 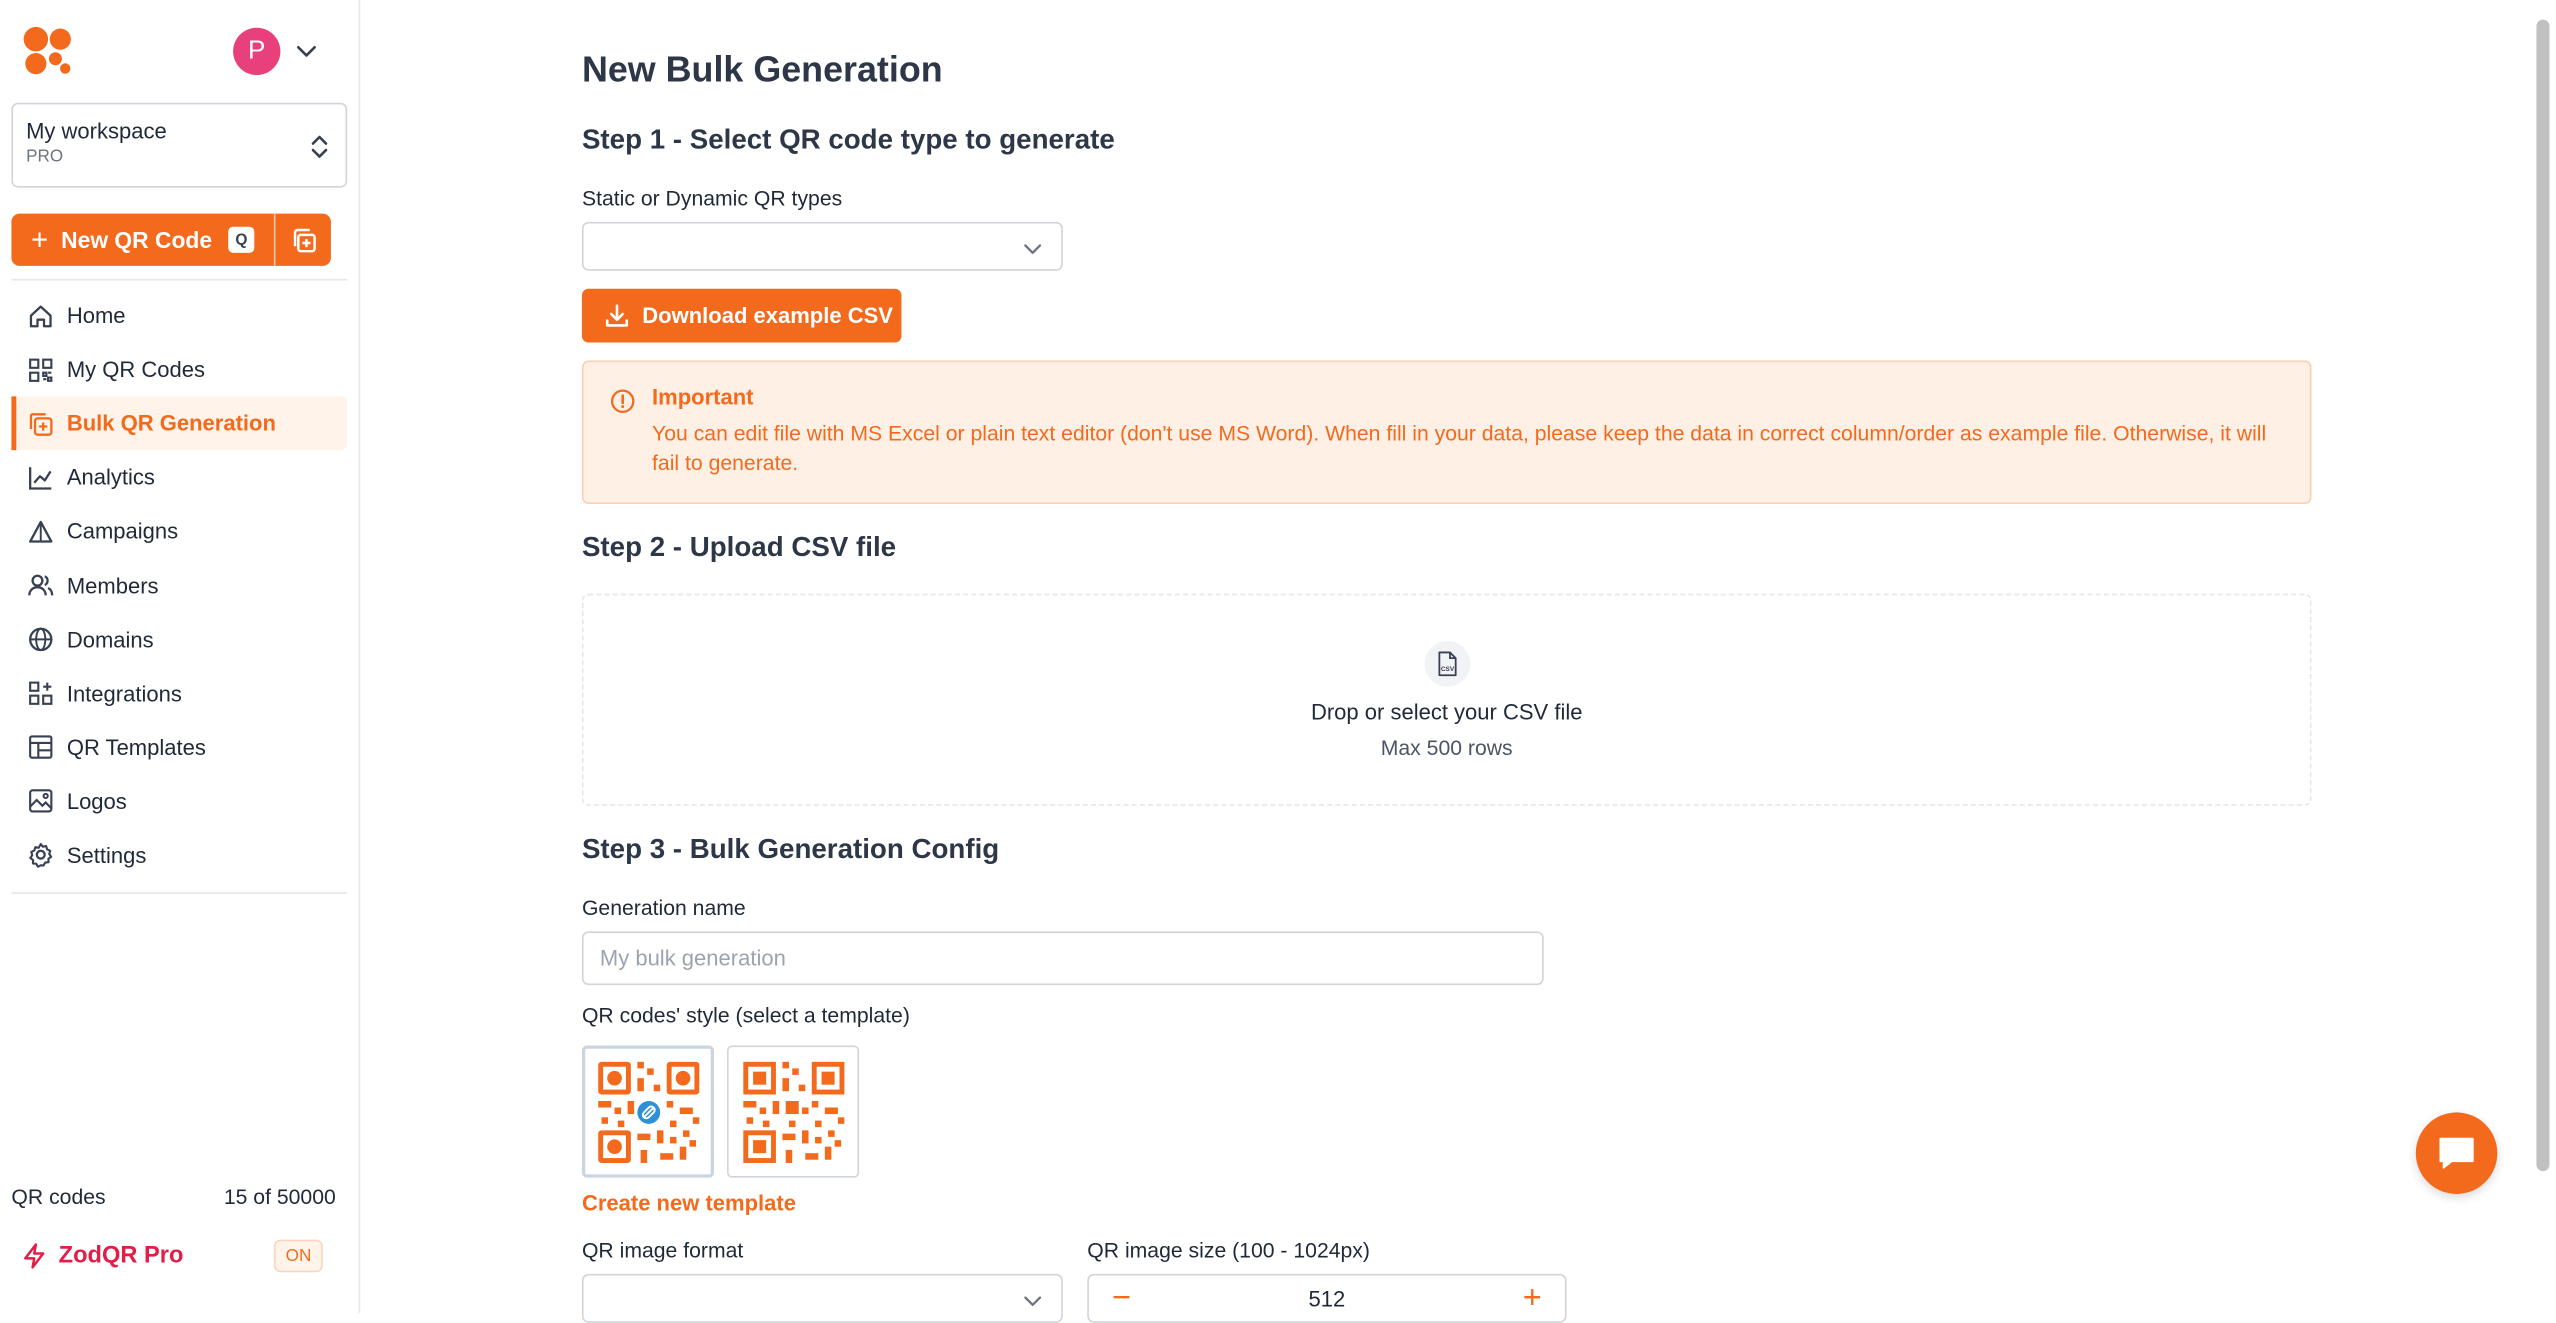 What do you see at coordinates (40, 315) in the screenshot?
I see `home-icon` at bounding box center [40, 315].